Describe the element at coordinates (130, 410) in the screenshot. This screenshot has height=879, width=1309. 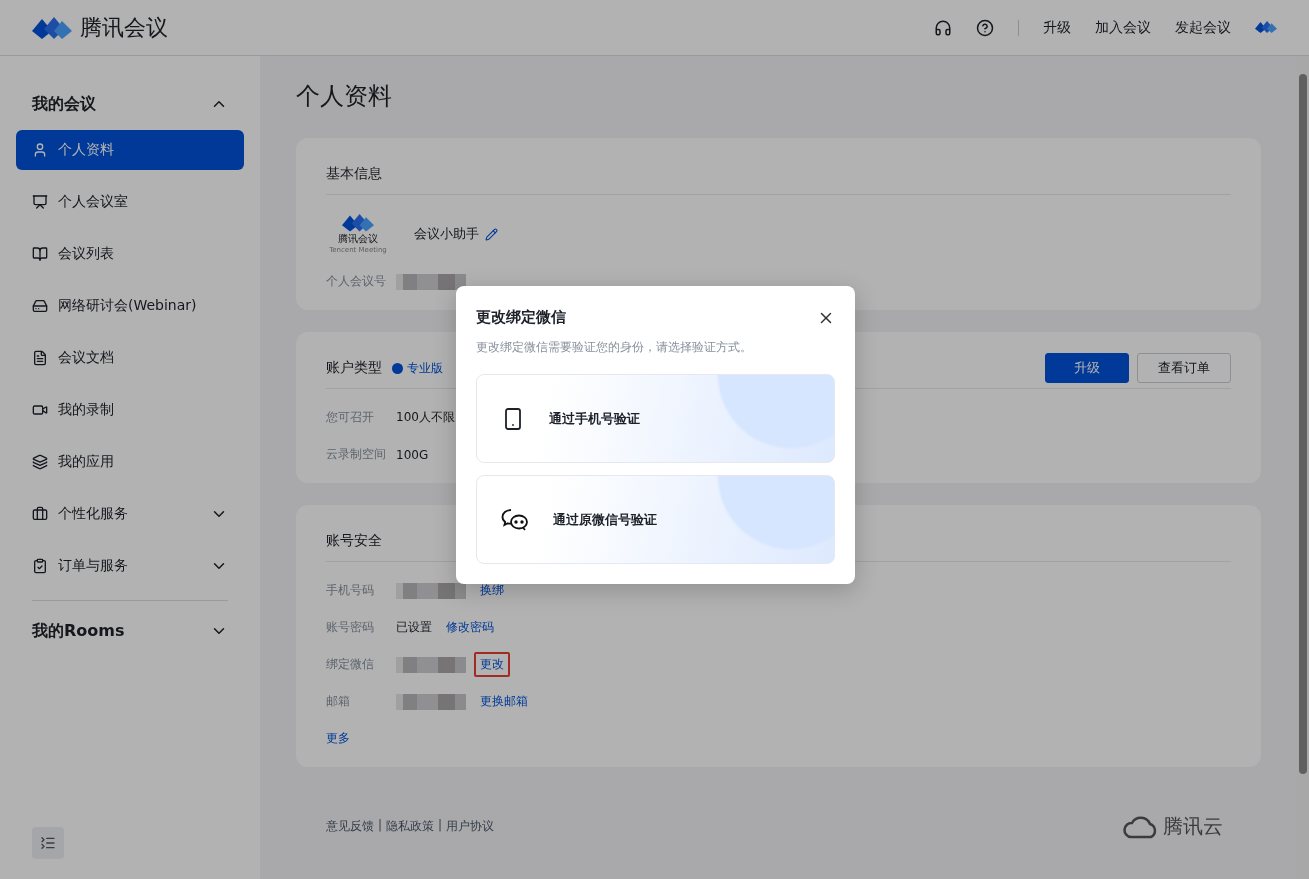
I see `sidebar-item: 我的录制` at that location.